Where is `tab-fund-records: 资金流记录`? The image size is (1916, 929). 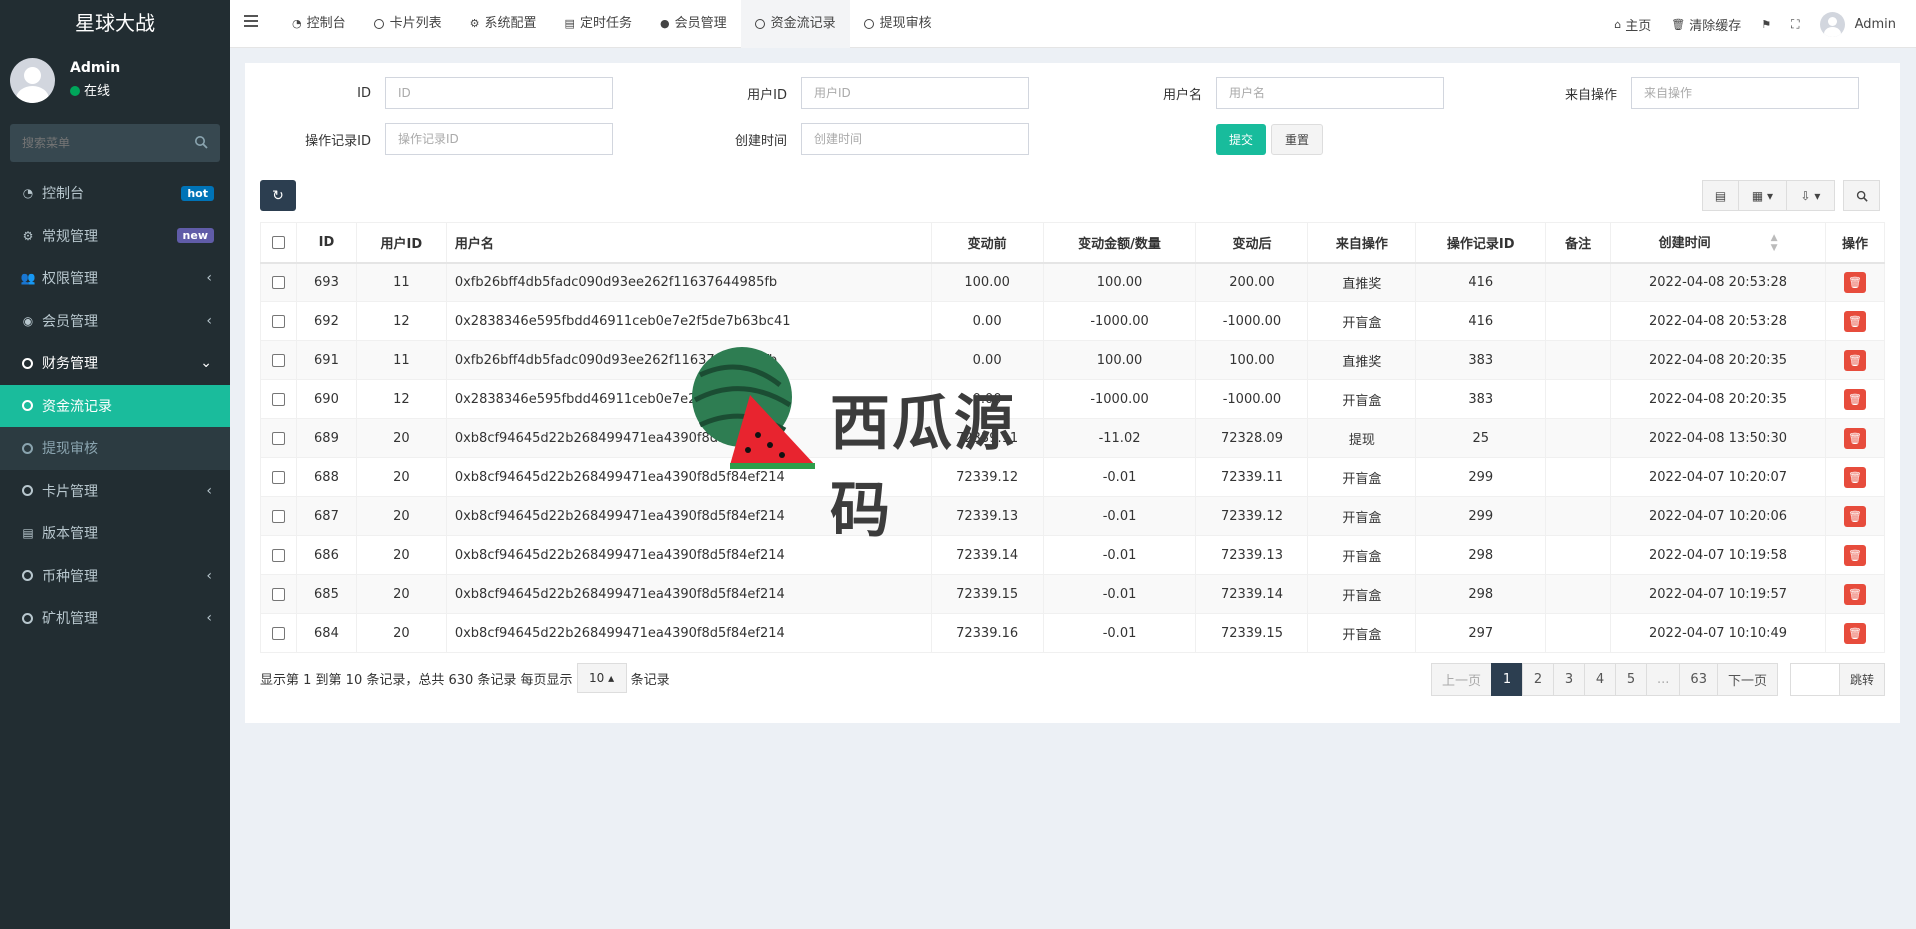
tab-fund-records: 资金流记录 is located at coordinates (795, 24).